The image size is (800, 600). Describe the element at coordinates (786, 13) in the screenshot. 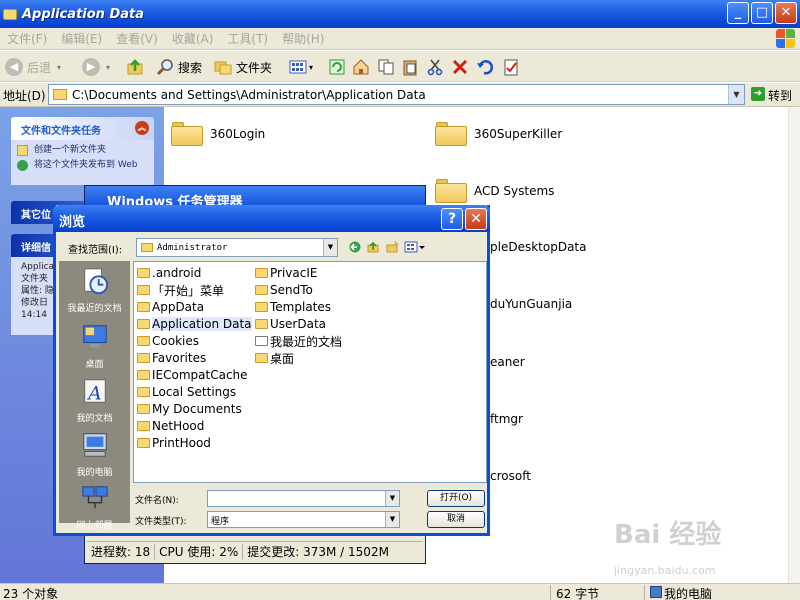

I see `close-button: ✕` at that location.